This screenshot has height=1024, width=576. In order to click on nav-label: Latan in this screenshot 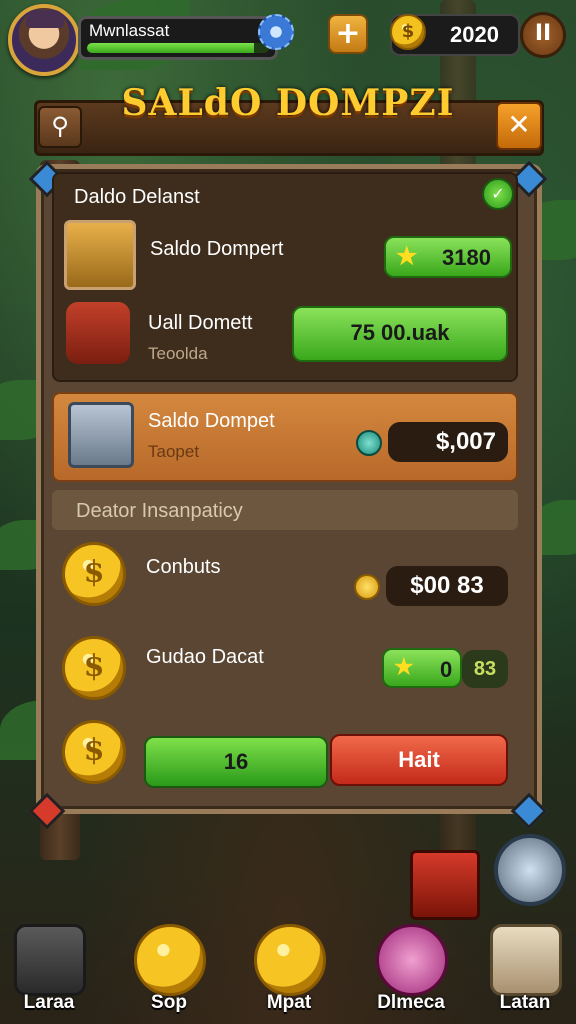, I will do `click(525, 1002)`.